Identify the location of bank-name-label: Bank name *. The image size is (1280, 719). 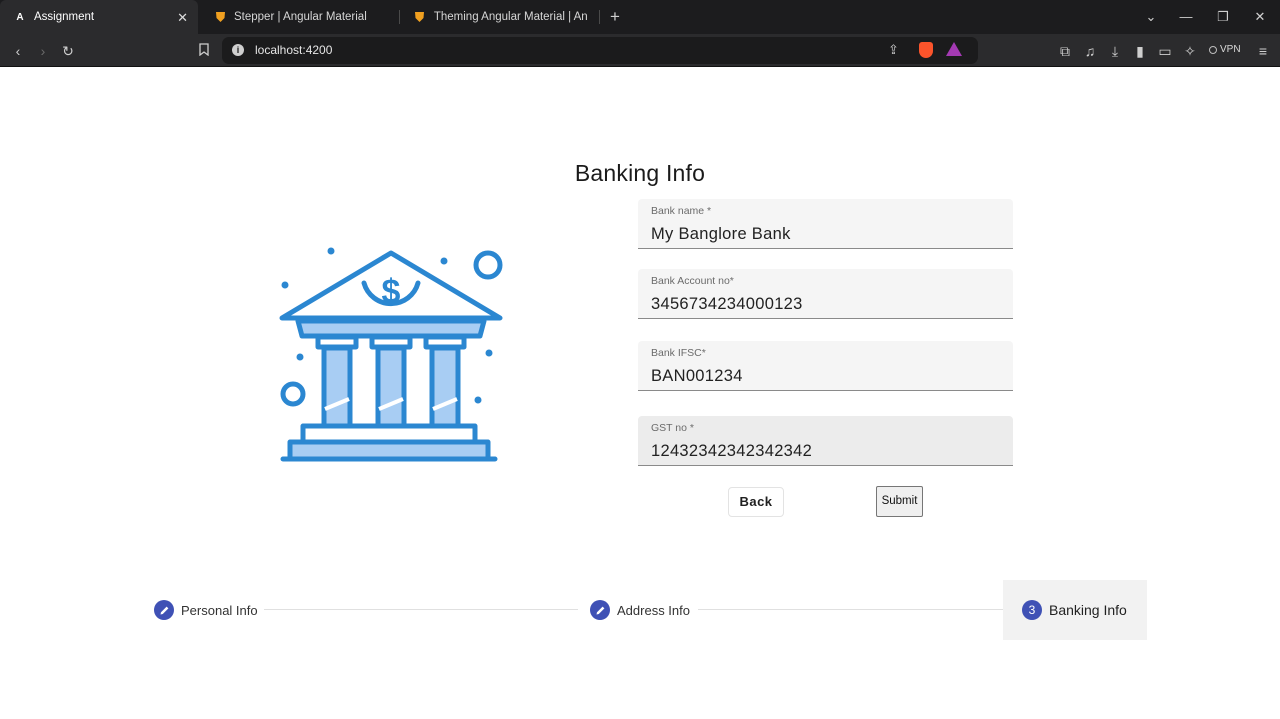
(681, 211).